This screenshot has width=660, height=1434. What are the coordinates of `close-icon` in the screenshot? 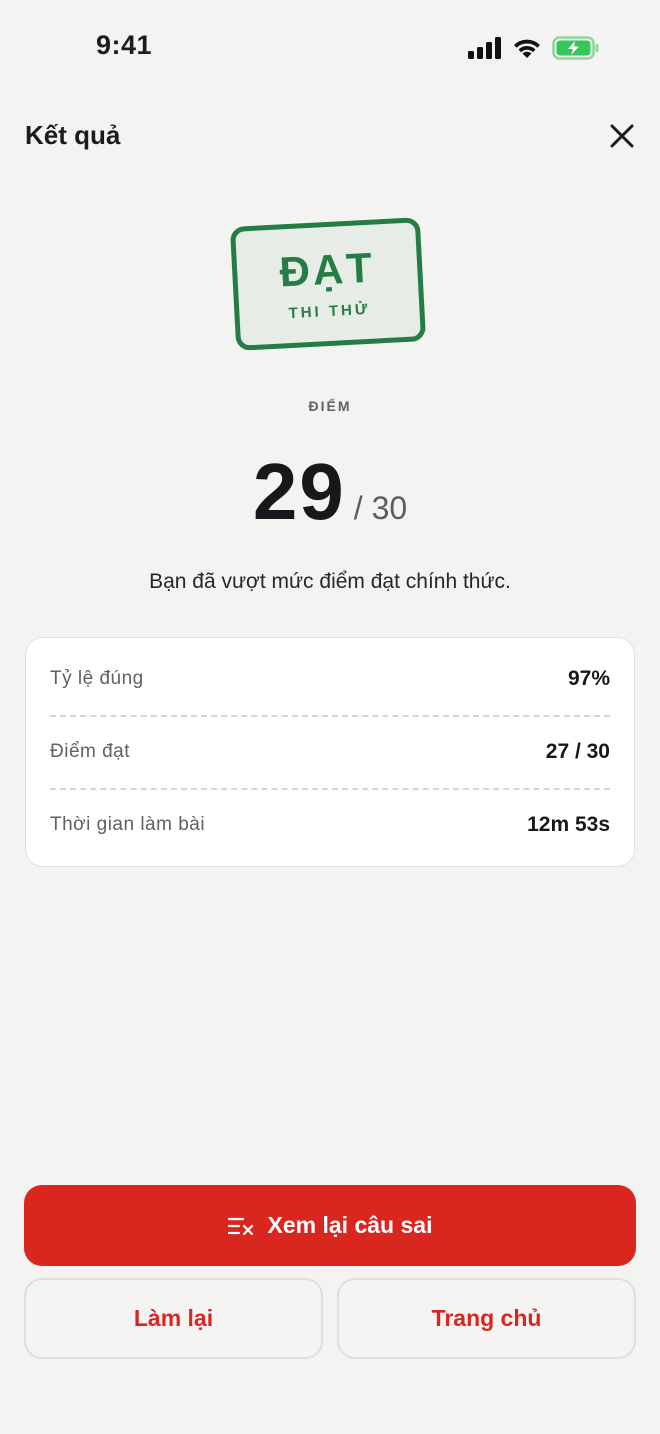 It's located at (622, 136).